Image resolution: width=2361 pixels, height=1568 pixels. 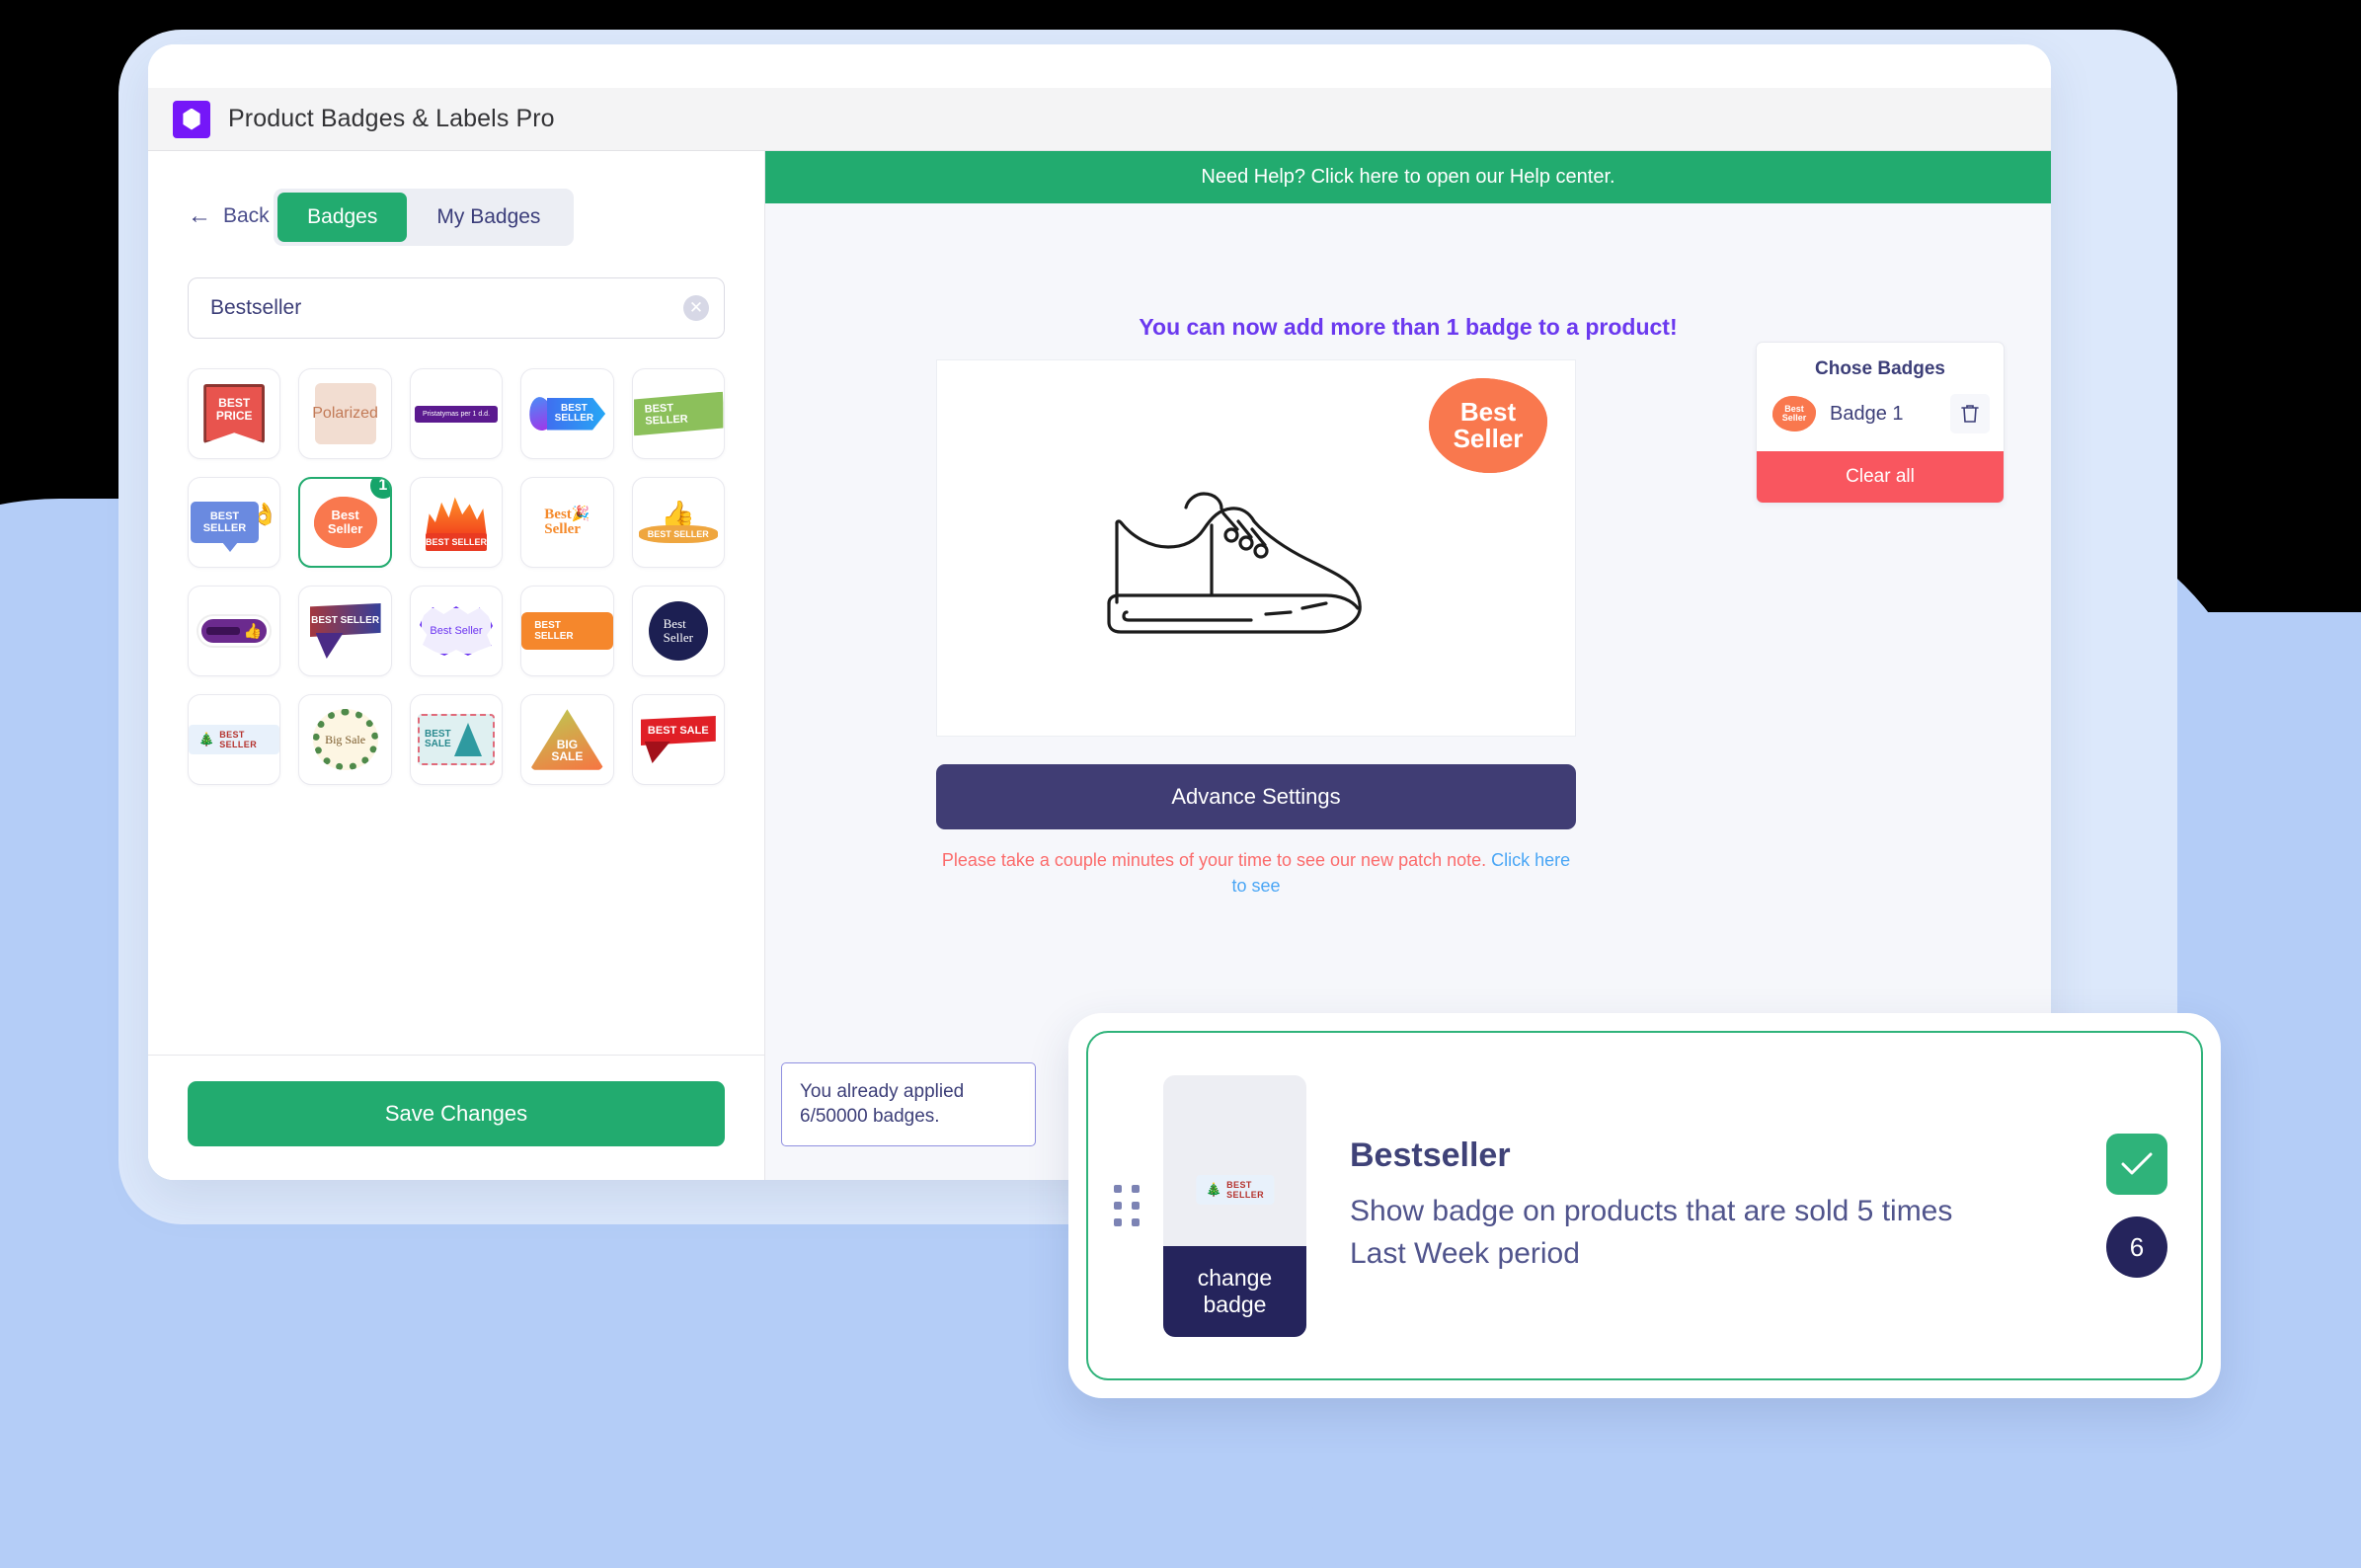 I want to click on badge-cell-fire-best-seller: BEST SELLER, so click(x=456, y=522).